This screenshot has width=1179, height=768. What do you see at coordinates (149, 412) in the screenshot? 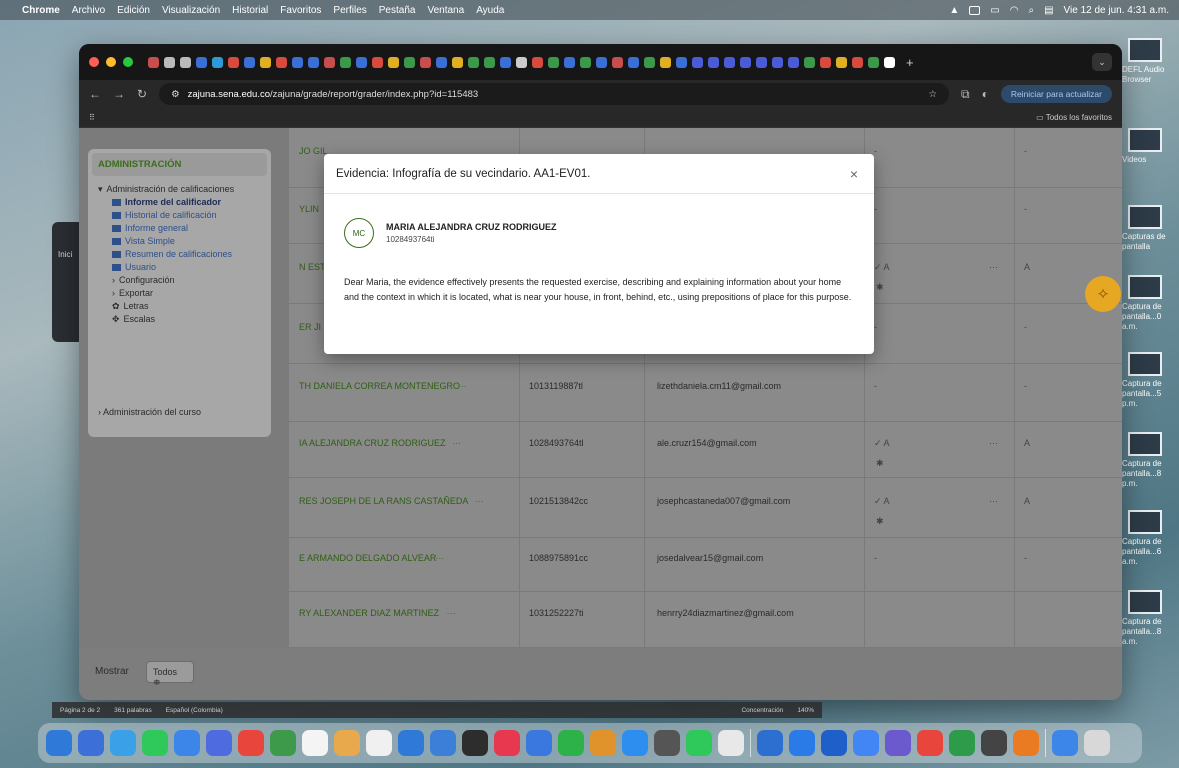
I see `course-admin-node: › Administración del curso` at bounding box center [149, 412].